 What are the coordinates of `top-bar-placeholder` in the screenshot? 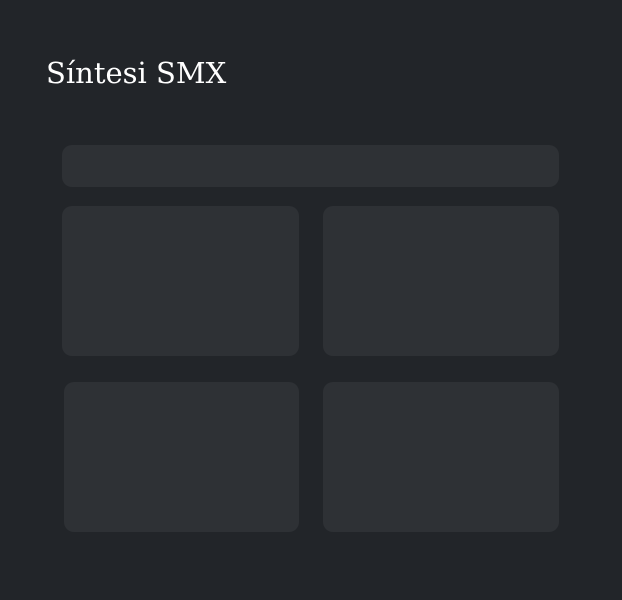 It's located at (310, 166).